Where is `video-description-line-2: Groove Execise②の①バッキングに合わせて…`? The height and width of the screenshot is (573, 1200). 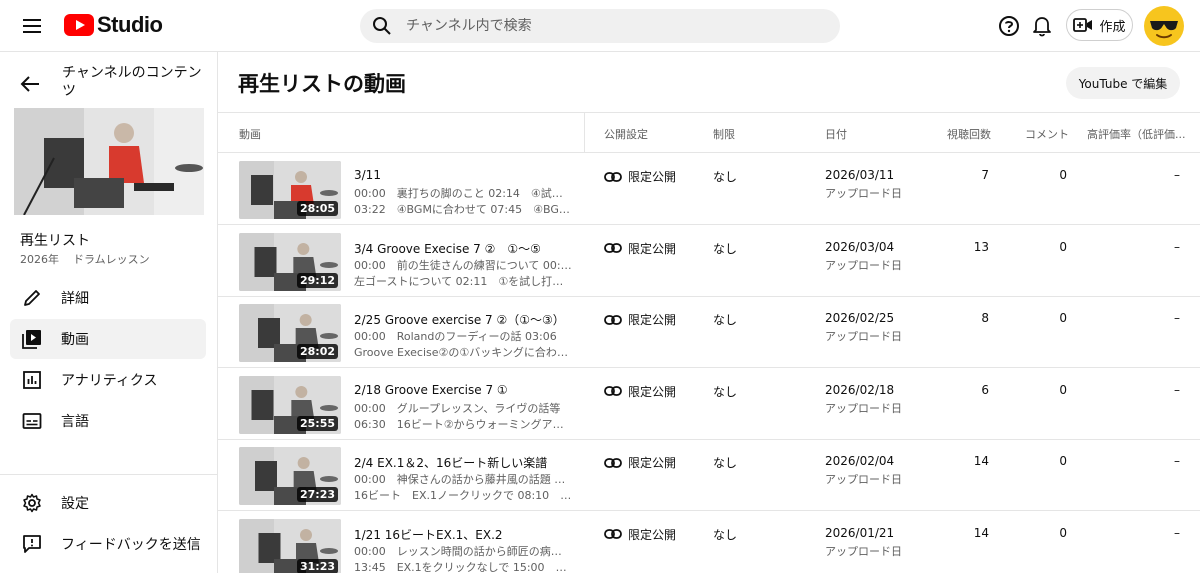 video-description-line-2: Groove Execise②の①バッキングに合わせて… is located at coordinates (463, 352).